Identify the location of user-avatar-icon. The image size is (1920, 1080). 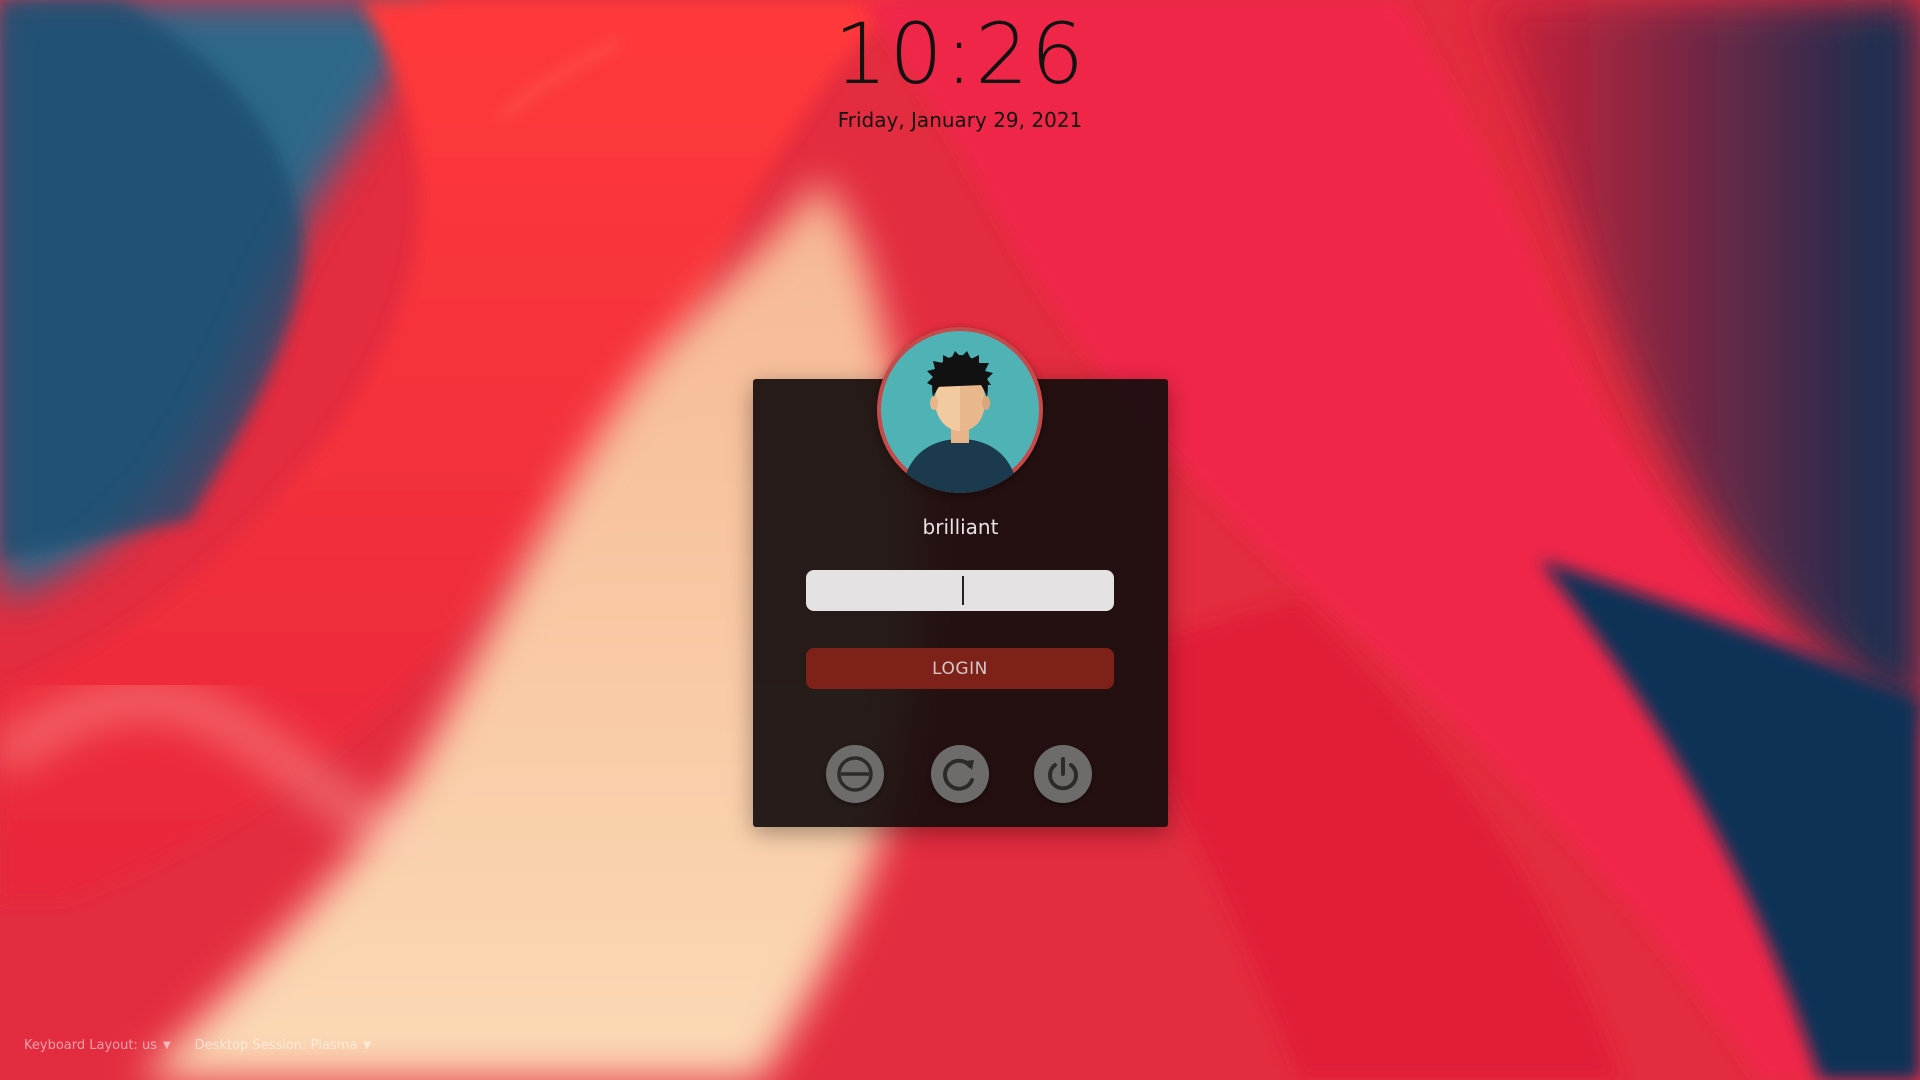
(960, 410).